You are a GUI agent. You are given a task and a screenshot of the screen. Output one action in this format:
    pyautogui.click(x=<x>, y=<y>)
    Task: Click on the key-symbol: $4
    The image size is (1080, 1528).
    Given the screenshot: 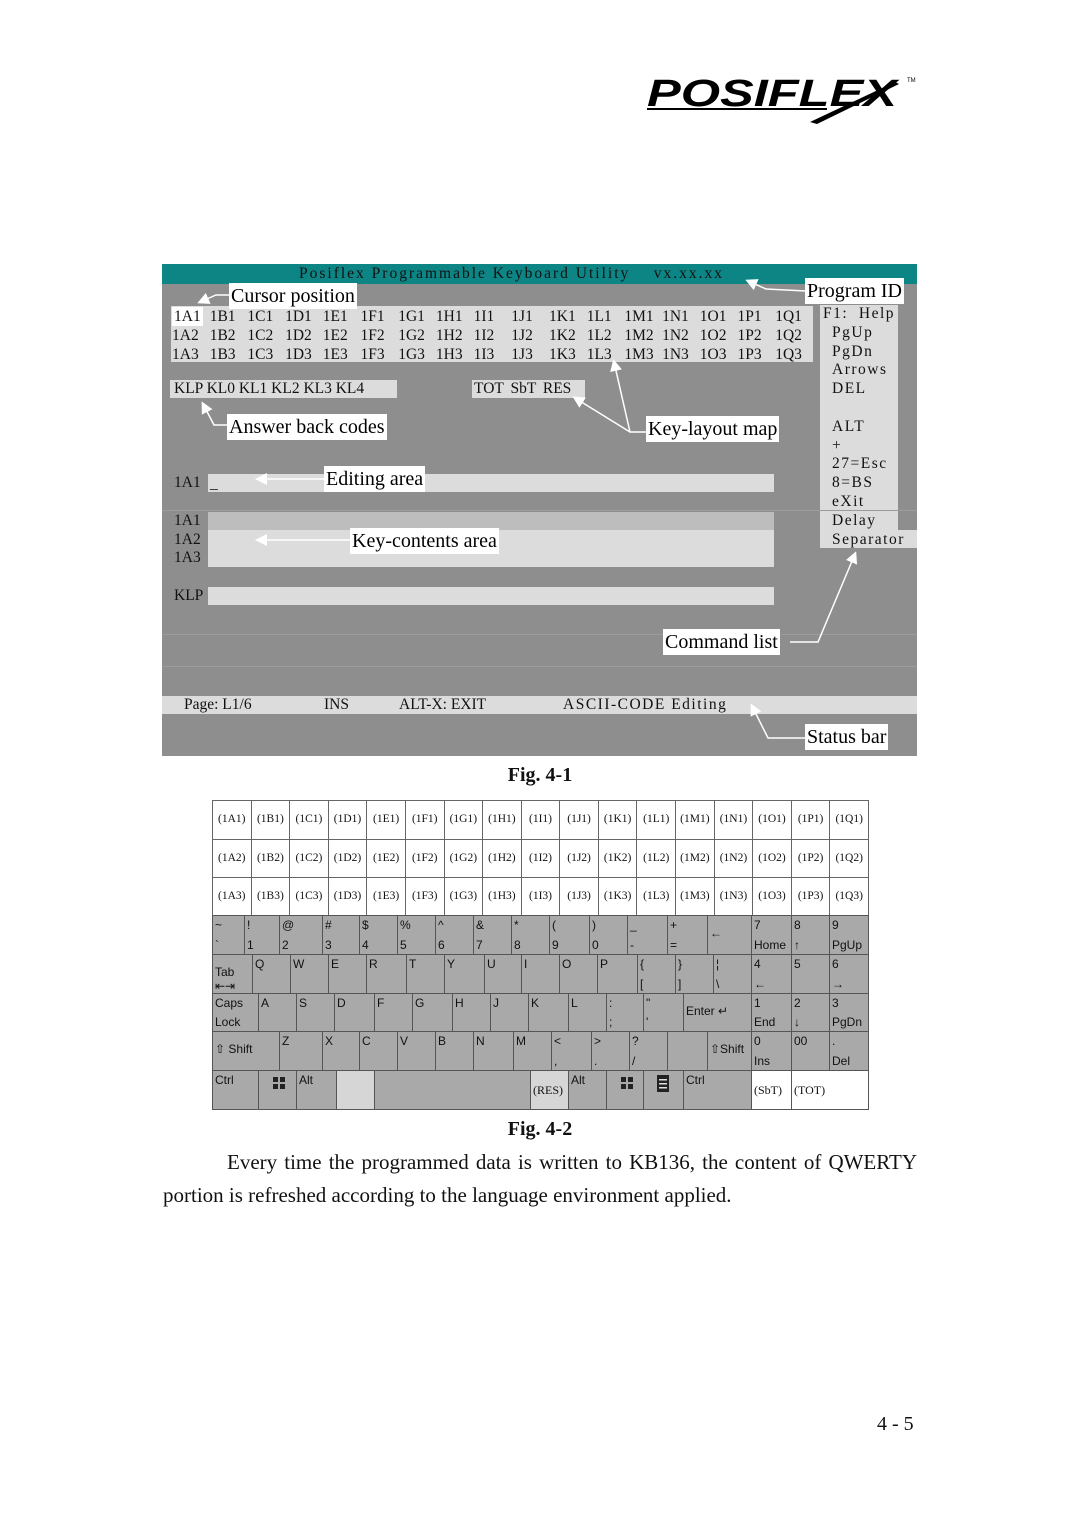 What is the action you would take?
    pyautogui.click(x=378, y=935)
    